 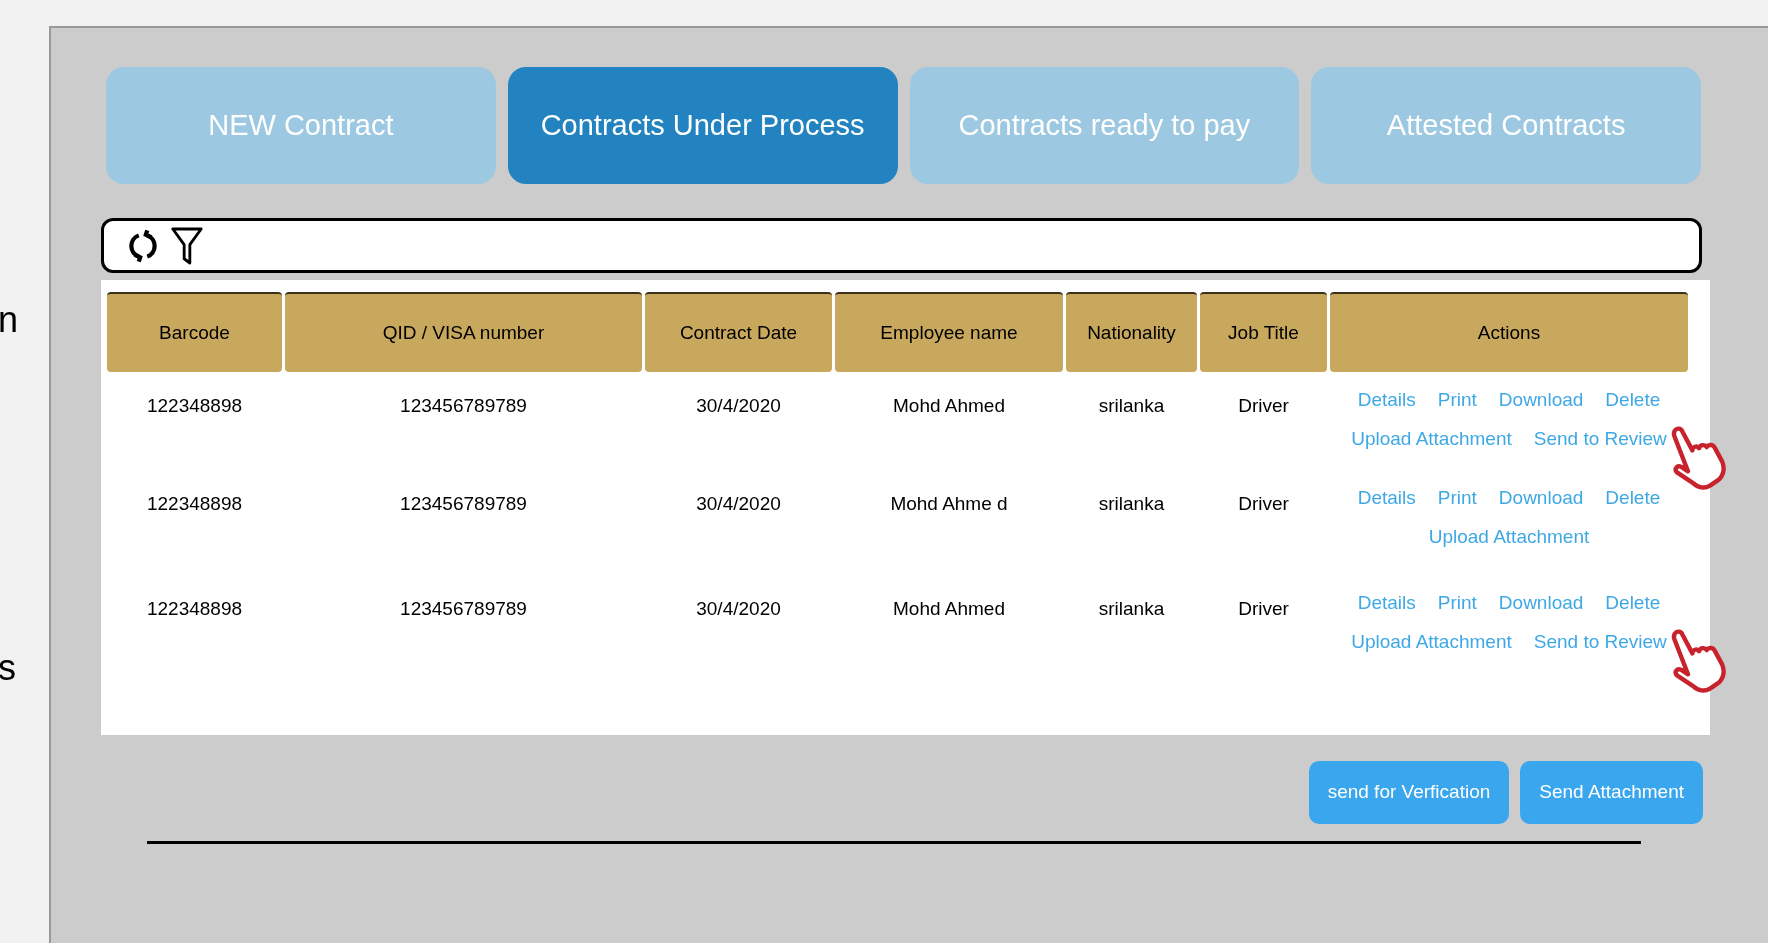 I want to click on column-header: Contract Date, so click(x=738, y=332).